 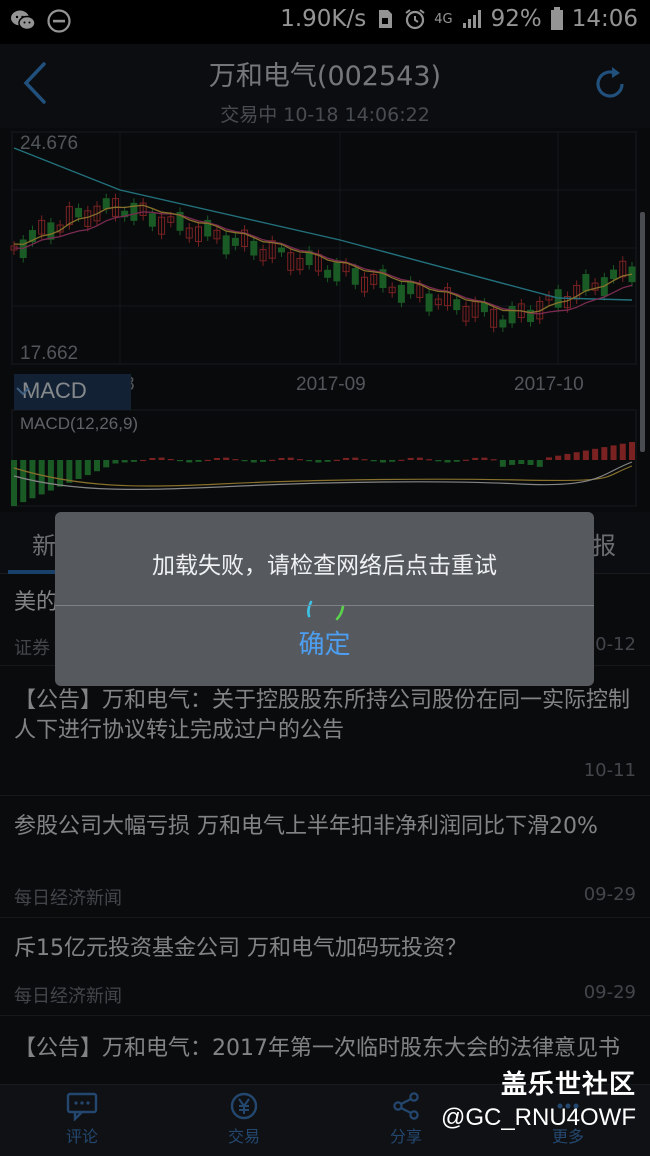 I want to click on watermark-title: 盖乐世社区, so click(x=568, y=1085).